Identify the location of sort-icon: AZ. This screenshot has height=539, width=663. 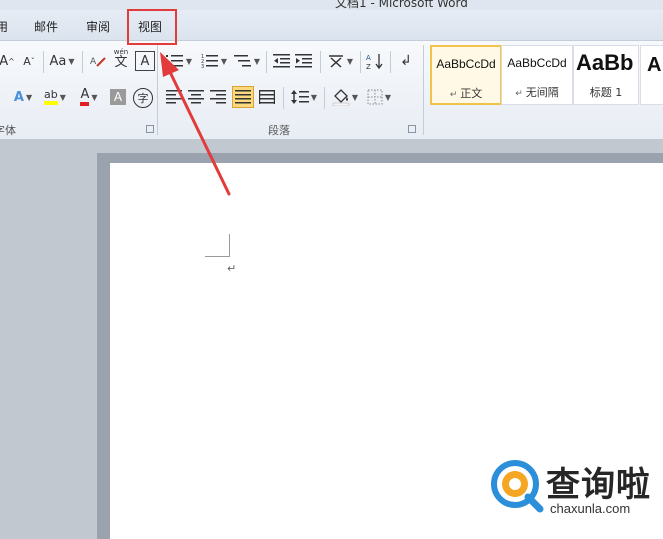
(374, 62).